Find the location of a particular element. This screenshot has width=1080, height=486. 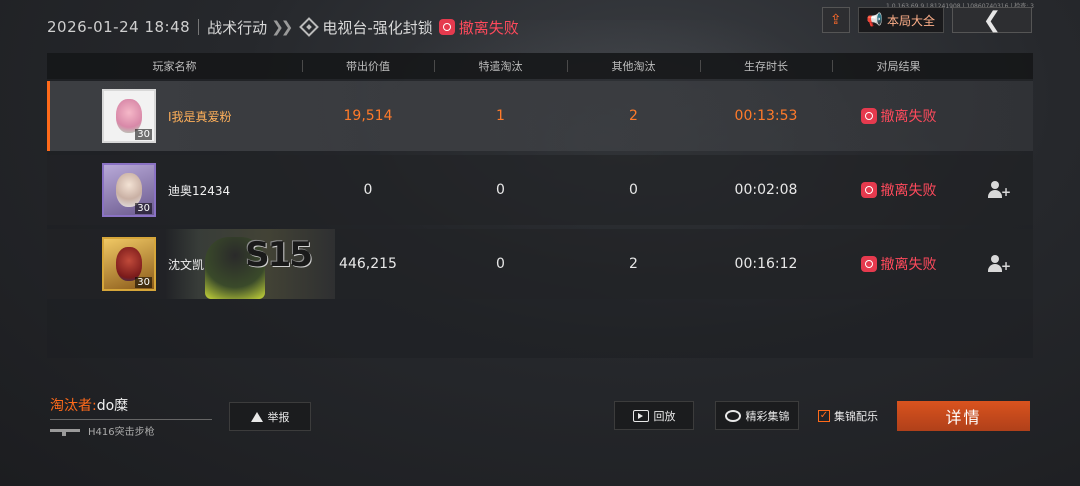

back-button: ❮ is located at coordinates (992, 20).